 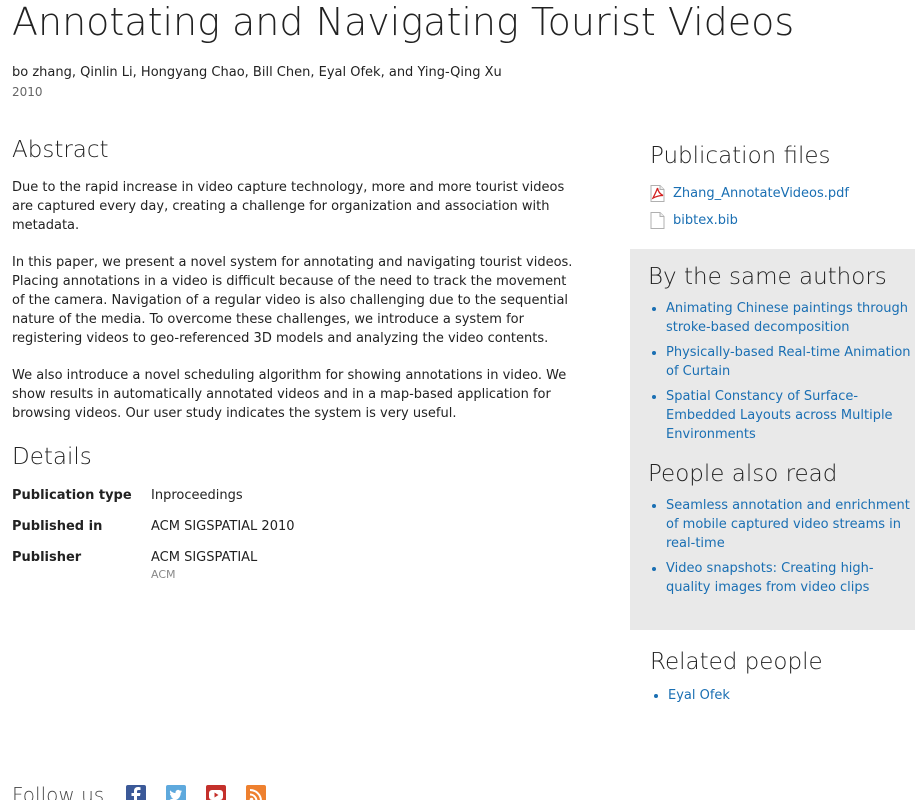 I want to click on publication-year: 2010, so click(x=27, y=92).